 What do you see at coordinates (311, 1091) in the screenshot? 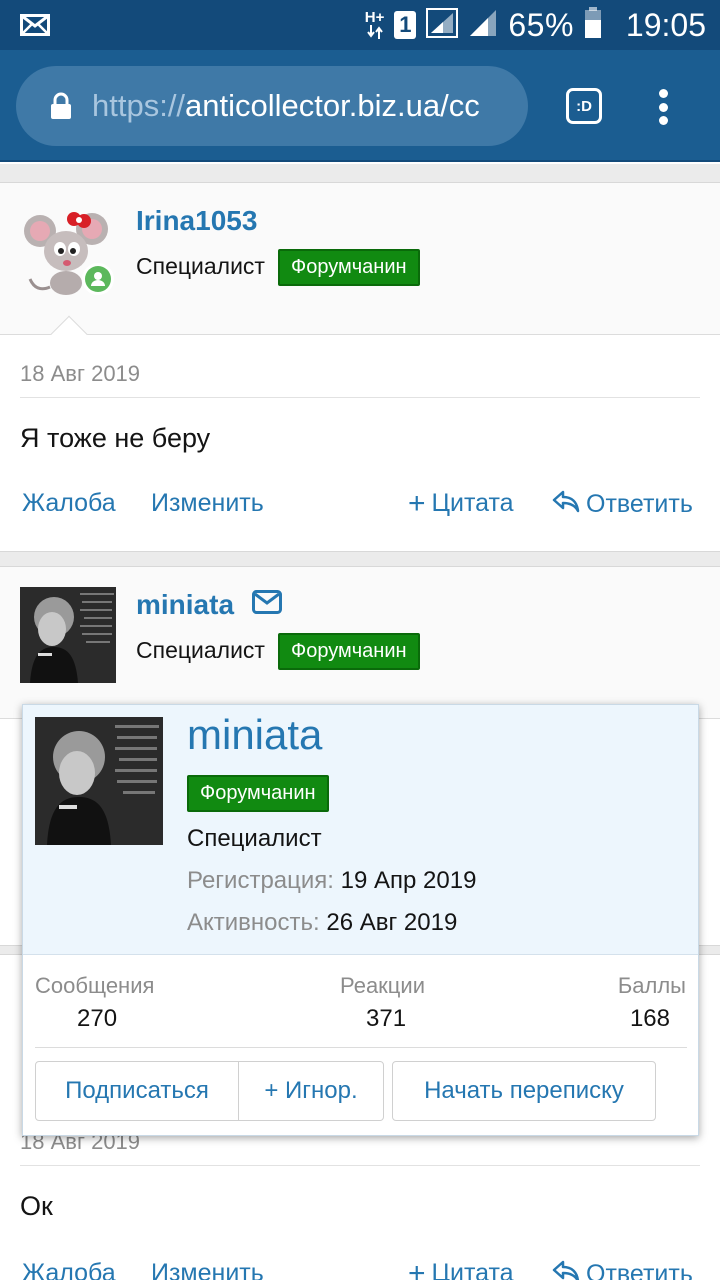
I see `ignore-button: + Игнор.` at bounding box center [311, 1091].